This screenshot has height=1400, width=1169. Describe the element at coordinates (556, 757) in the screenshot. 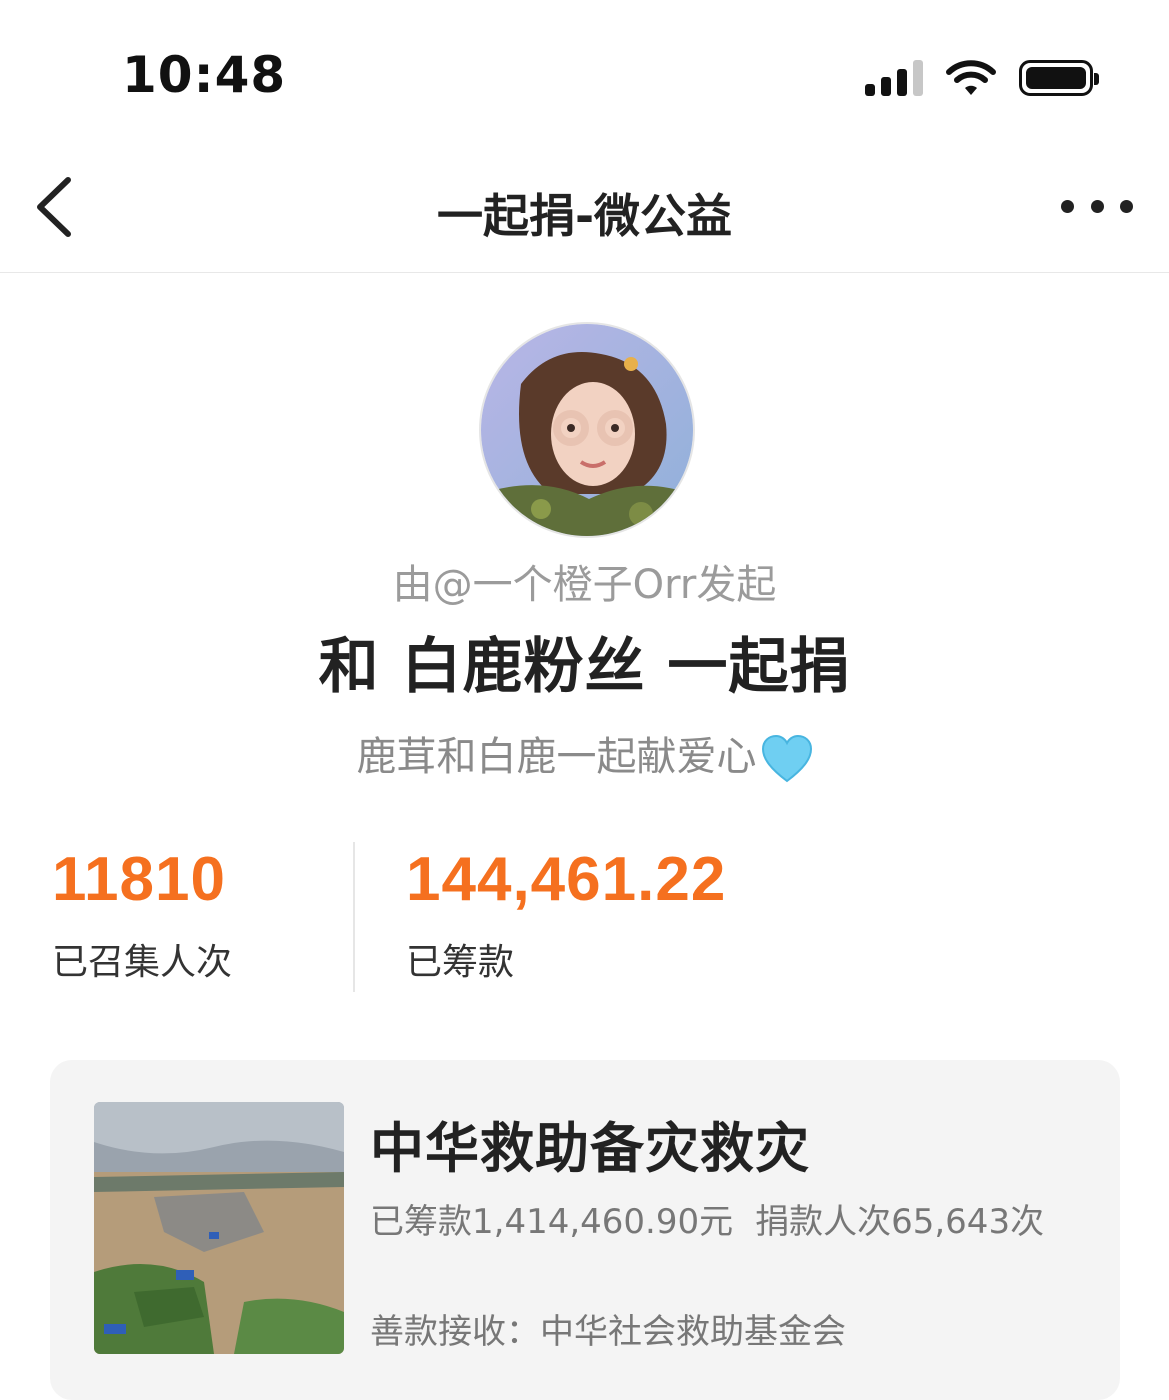

I see `campaign-subline-text: 鹿茸和白鹿一起献爱心` at that location.